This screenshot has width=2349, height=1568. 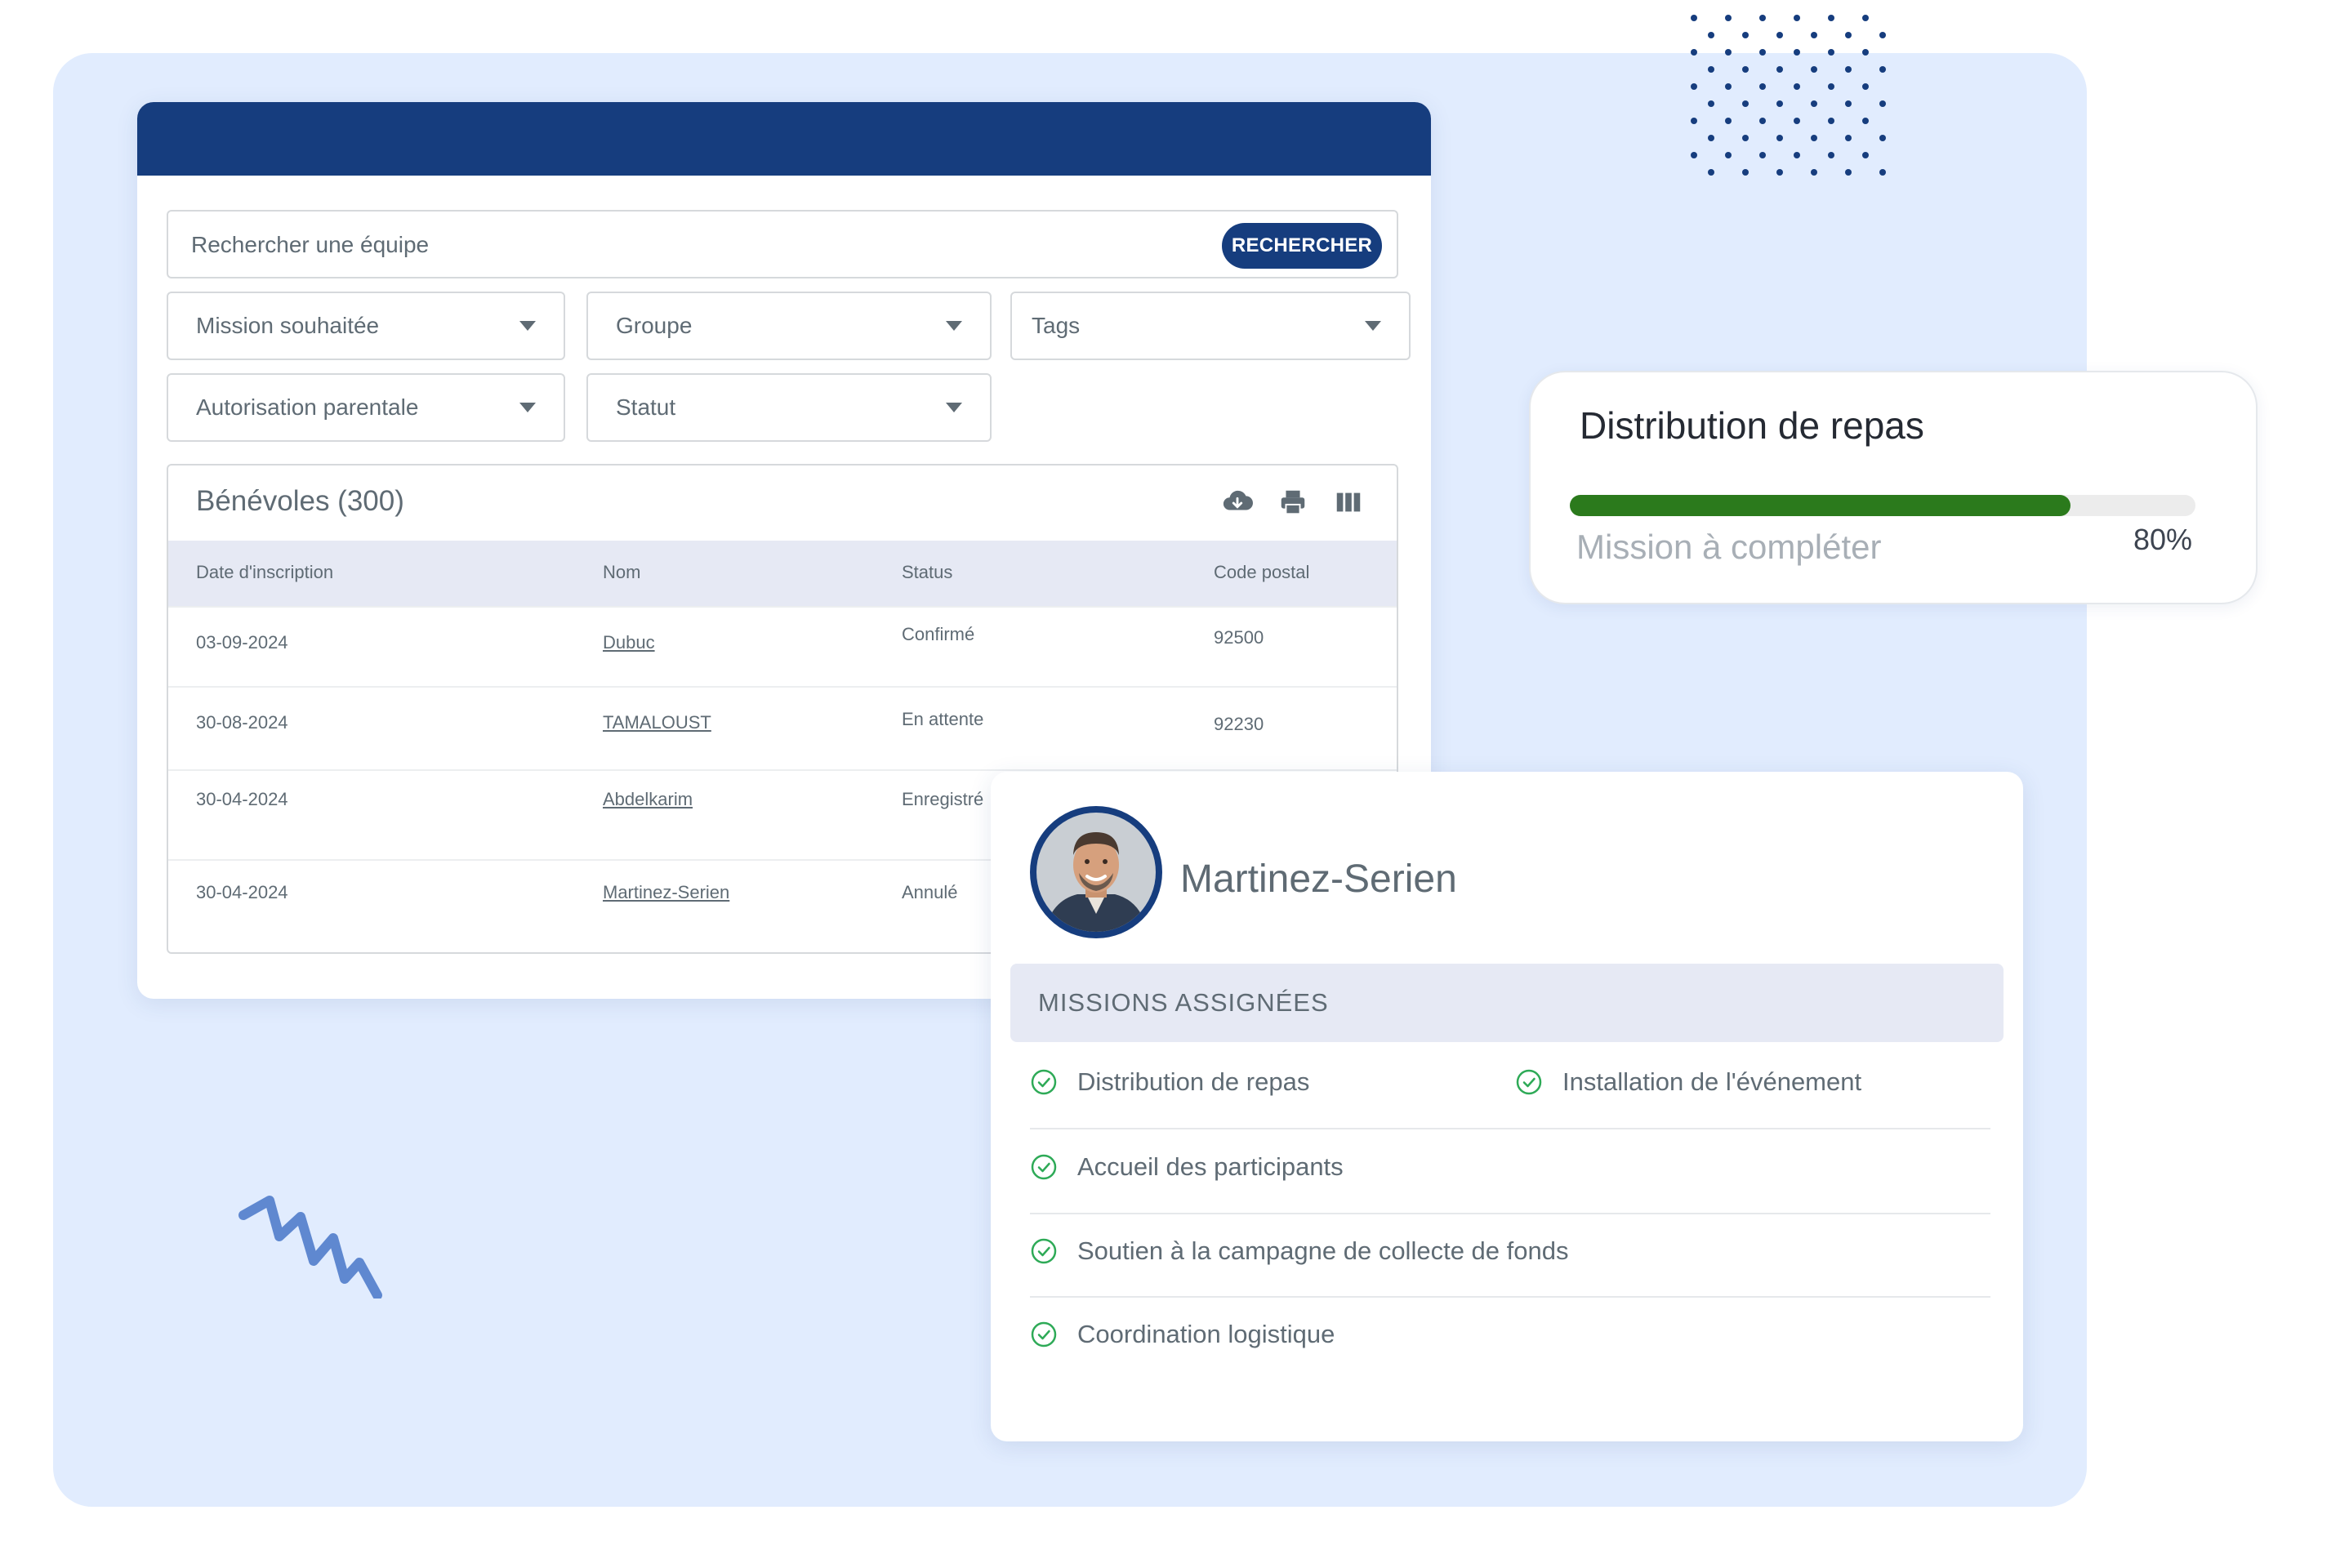 I want to click on avatar, so click(x=1096, y=872).